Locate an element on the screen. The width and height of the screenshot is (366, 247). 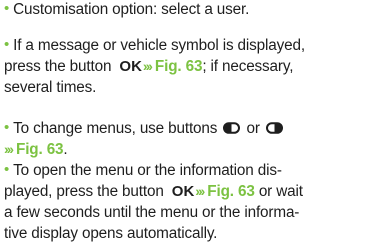
instruction-2-line-3: several times. is located at coordinates (185, 87).